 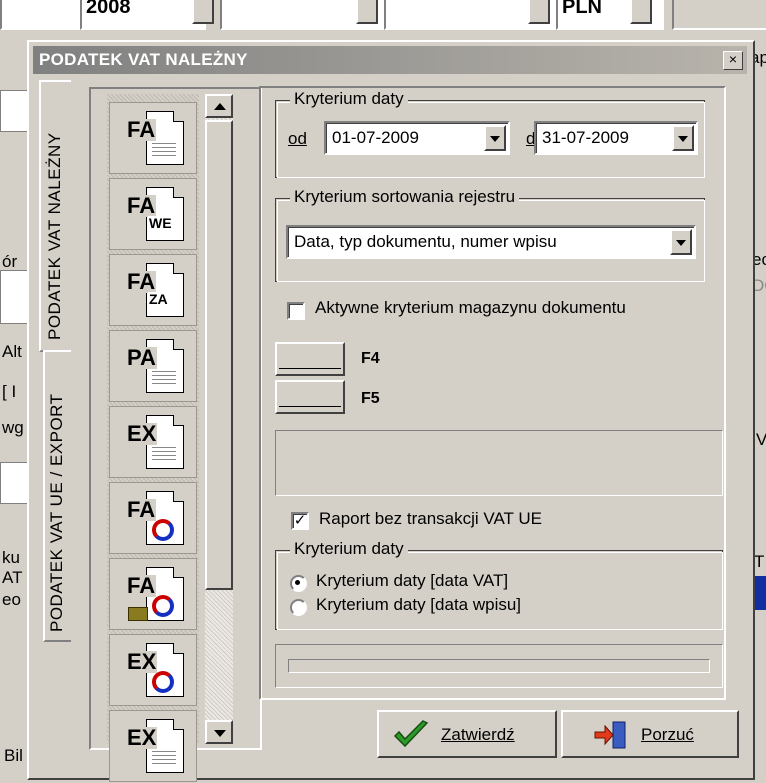 What do you see at coordinates (143, 59) in the screenshot?
I see `dialog-title: PODATEK VAT NALEŻNY` at bounding box center [143, 59].